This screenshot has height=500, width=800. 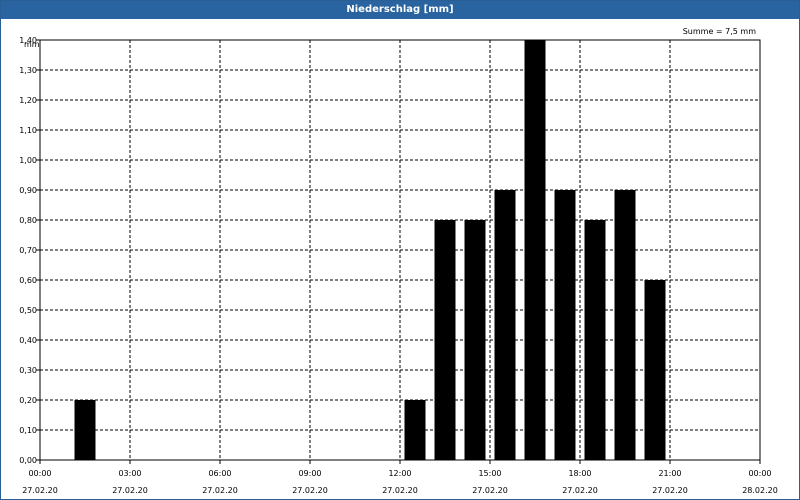 What do you see at coordinates (28, 340) in the screenshot?
I see `y-tick-label: 0,40` at bounding box center [28, 340].